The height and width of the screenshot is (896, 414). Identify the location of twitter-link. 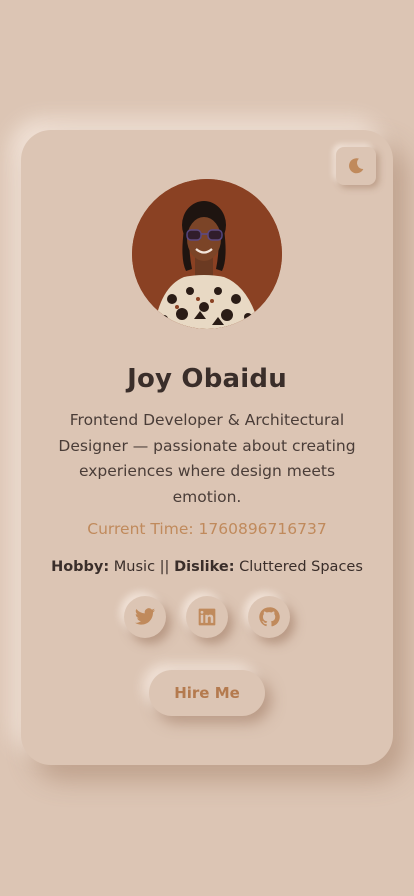
(145, 617).